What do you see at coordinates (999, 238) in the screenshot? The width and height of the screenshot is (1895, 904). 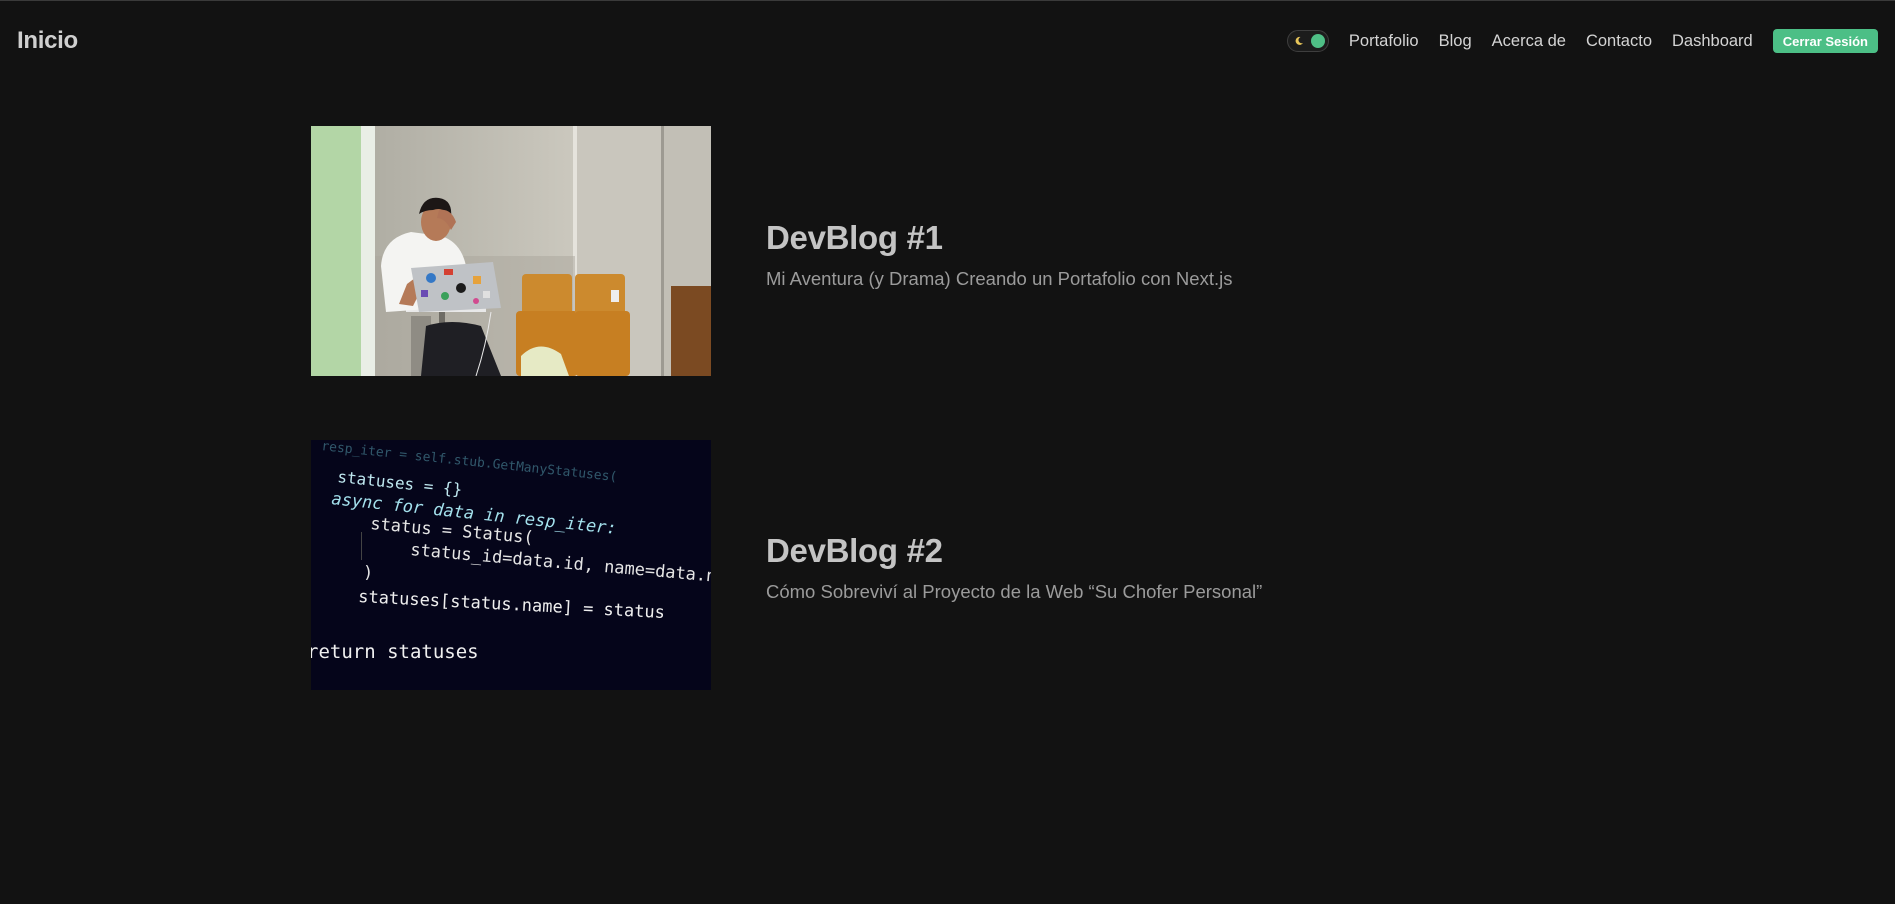 I see `post-title: DevBlog #1` at bounding box center [999, 238].